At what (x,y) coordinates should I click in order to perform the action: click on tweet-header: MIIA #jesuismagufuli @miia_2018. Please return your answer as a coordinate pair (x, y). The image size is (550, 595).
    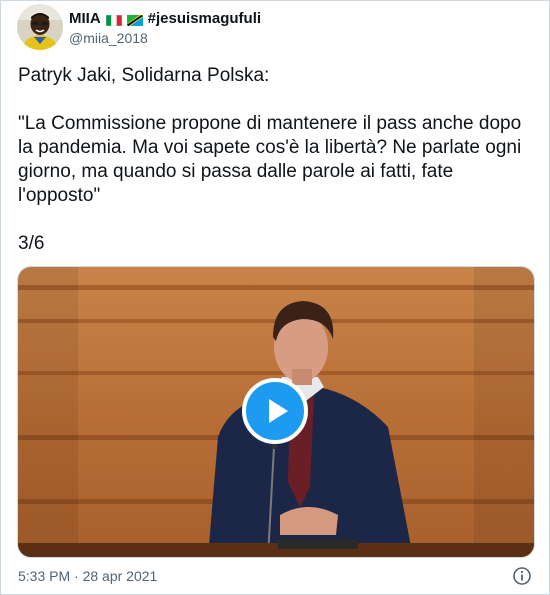
    Looking at the image, I should click on (301, 27).